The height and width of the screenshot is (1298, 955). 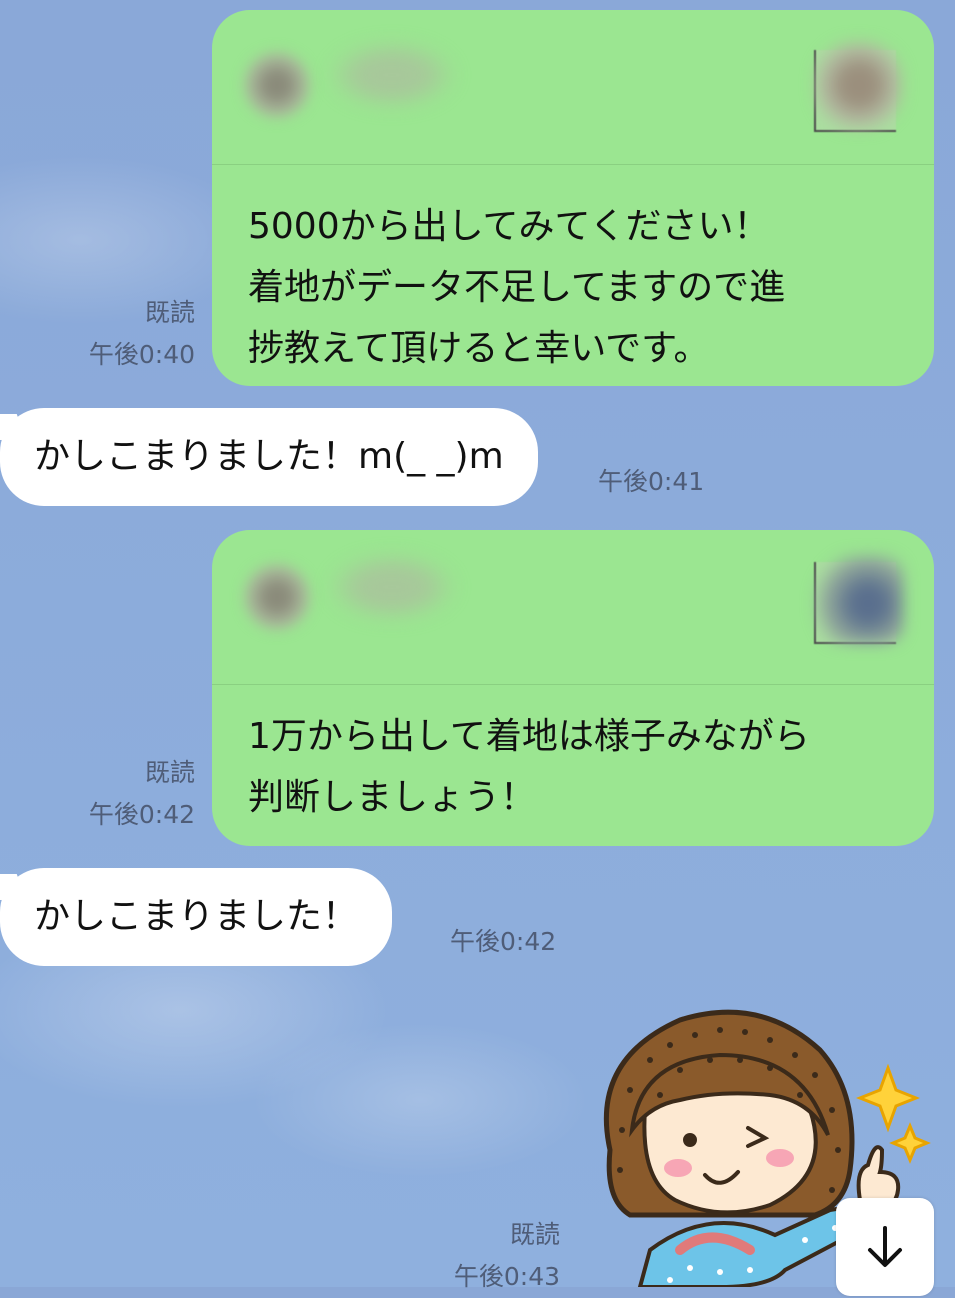 What do you see at coordinates (506, 1276) in the screenshot?
I see `message-time: 午後0:43` at bounding box center [506, 1276].